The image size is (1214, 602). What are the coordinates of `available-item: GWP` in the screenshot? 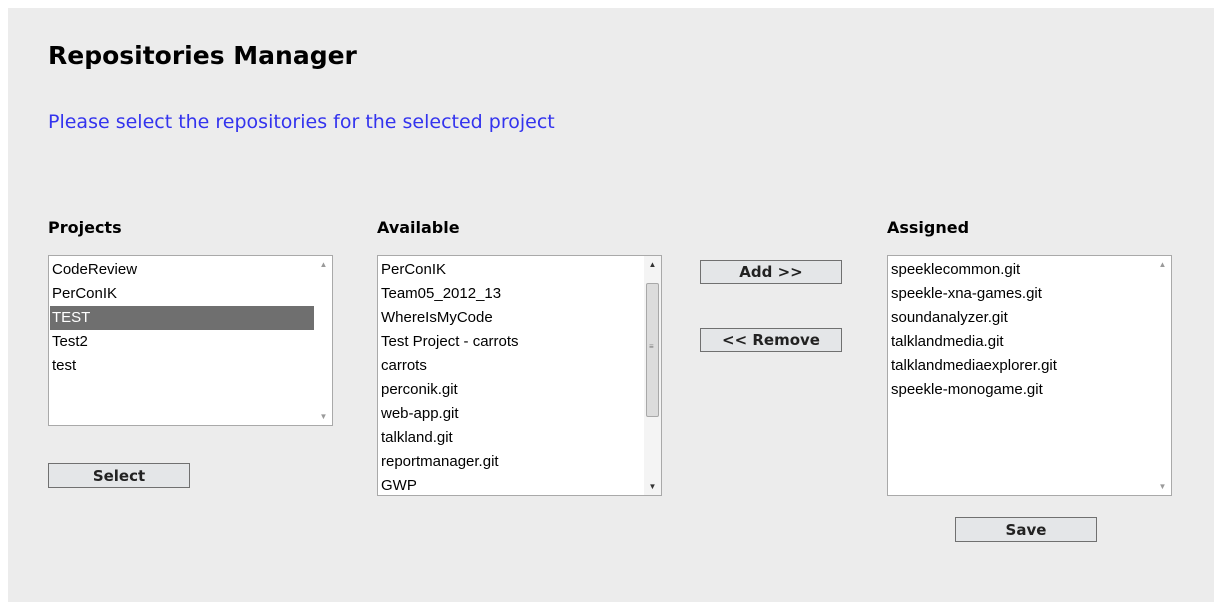 It's located at (511, 484).